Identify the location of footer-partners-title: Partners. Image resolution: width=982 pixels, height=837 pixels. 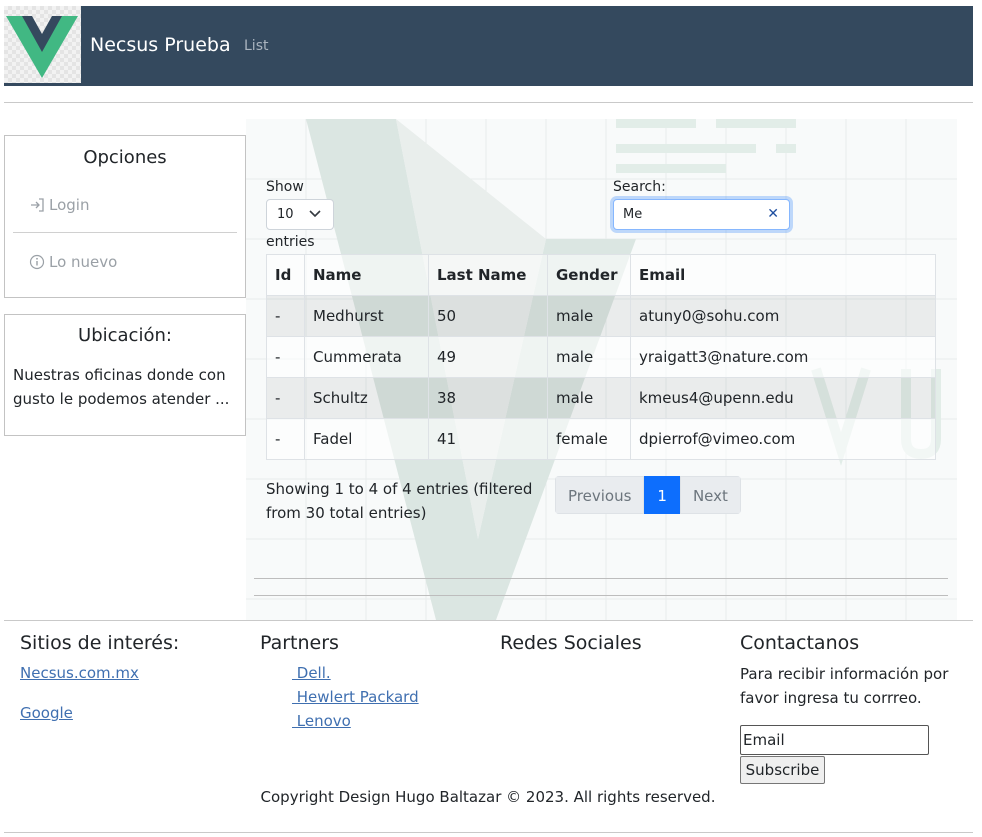
(299, 643).